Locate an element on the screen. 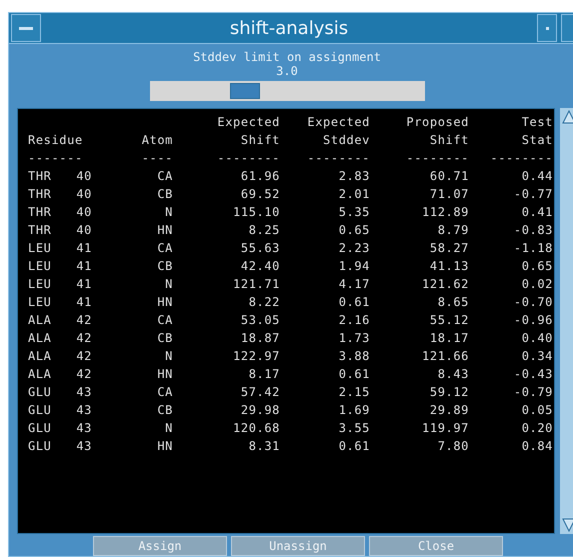  table-cell-text: 3.55 is located at coordinates (354, 428).